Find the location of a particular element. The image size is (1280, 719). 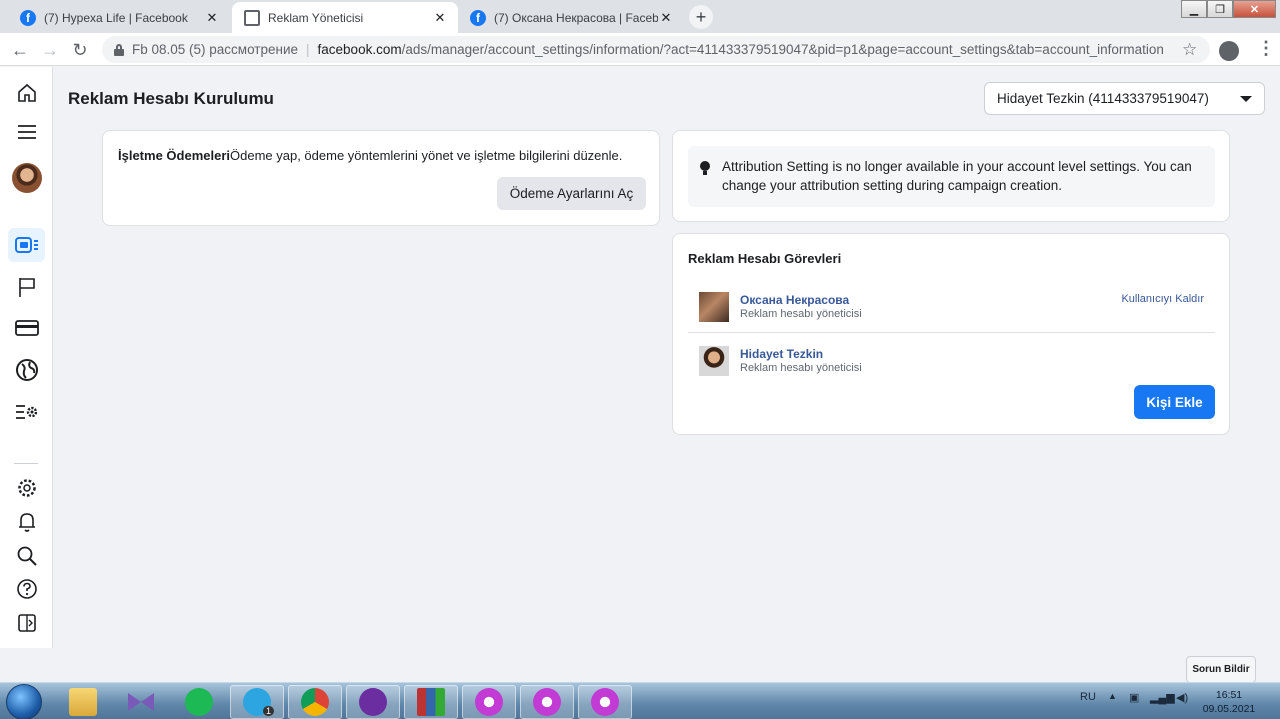

rail-divider is located at coordinates (26, 463).